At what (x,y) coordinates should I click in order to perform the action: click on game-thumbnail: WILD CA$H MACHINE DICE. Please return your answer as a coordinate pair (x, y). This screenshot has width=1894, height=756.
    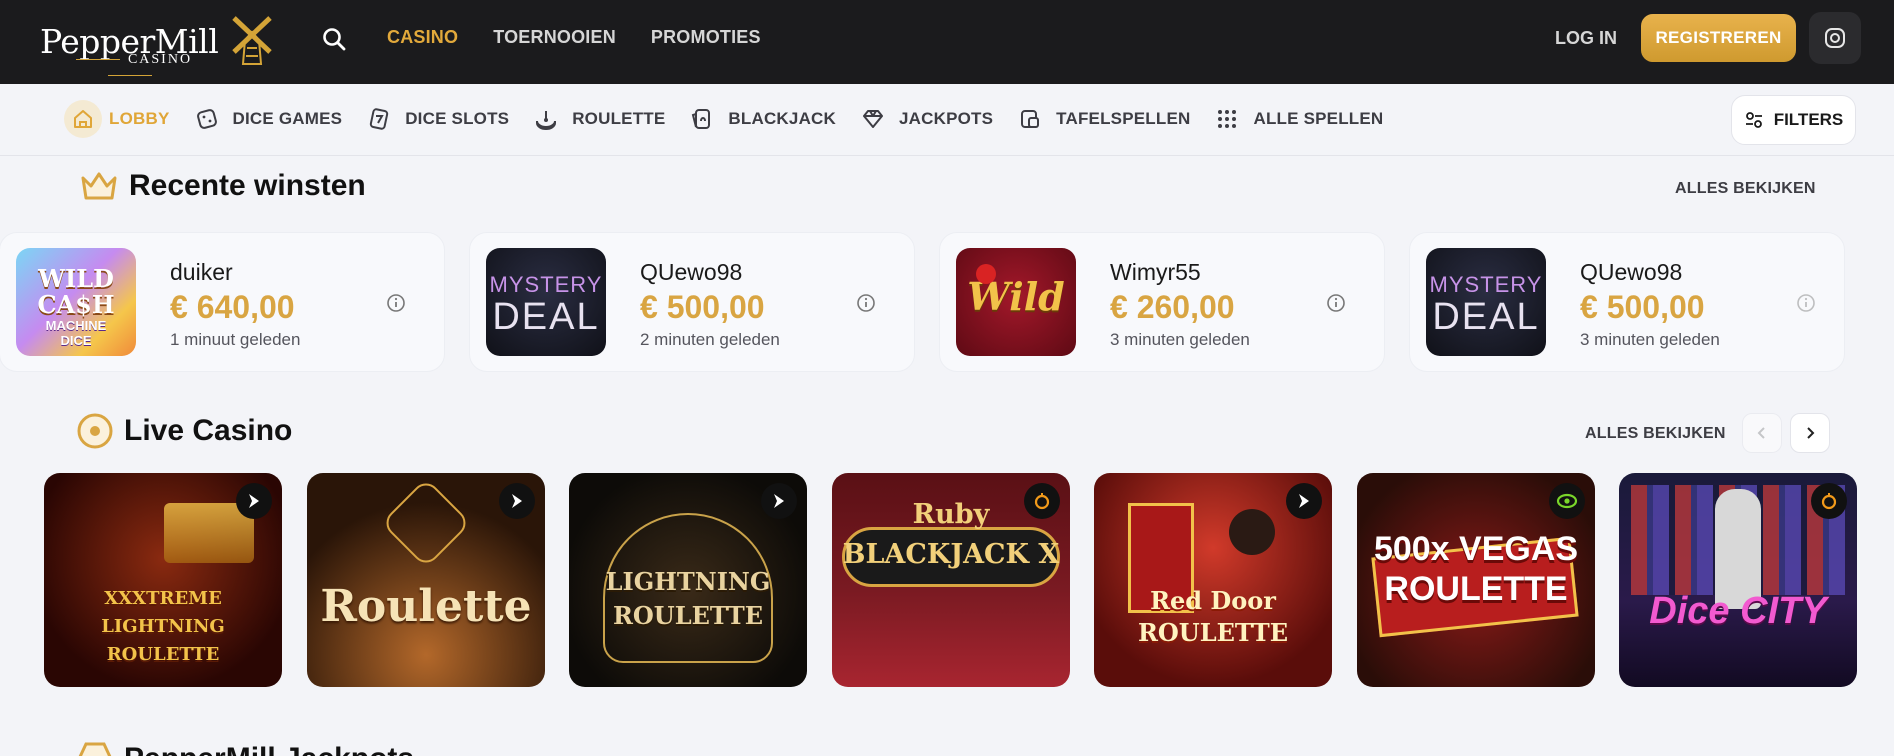
    Looking at the image, I should click on (76, 302).